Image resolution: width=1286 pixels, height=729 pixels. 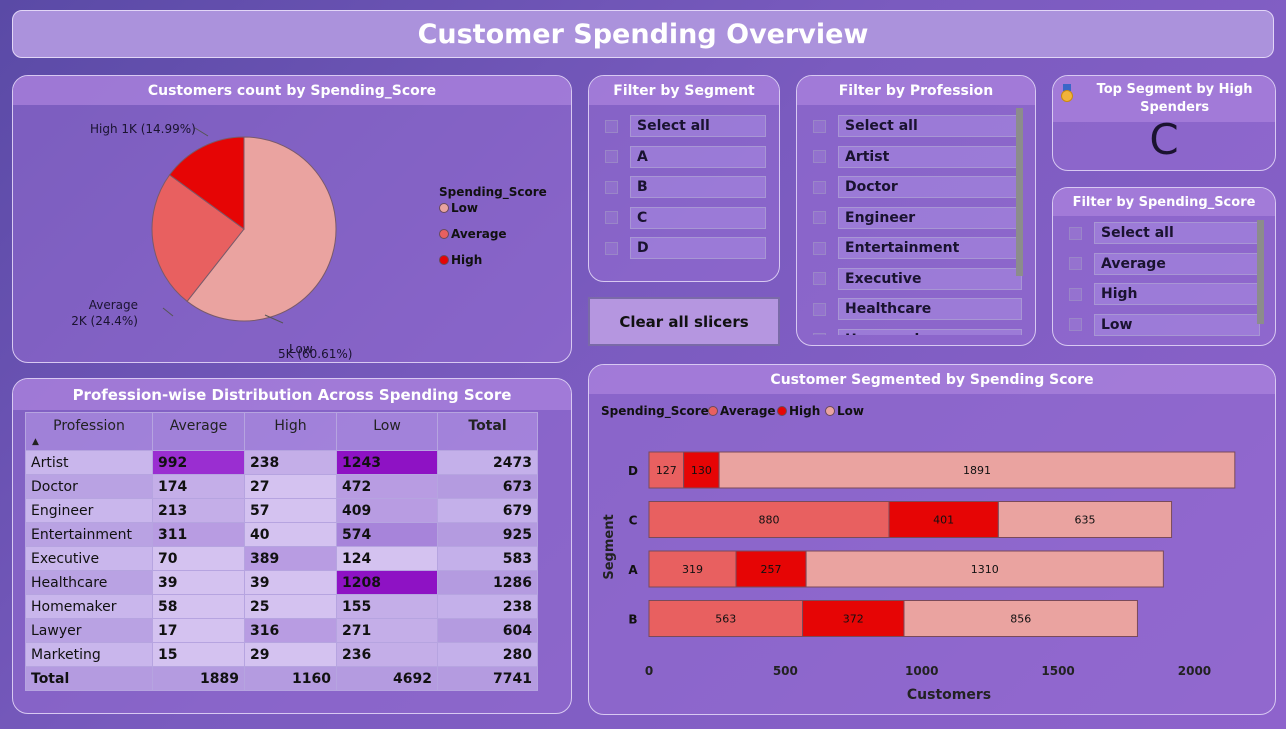 What do you see at coordinates (89, 431) in the screenshot?
I see `column-header-profession: Profession ▲` at bounding box center [89, 431].